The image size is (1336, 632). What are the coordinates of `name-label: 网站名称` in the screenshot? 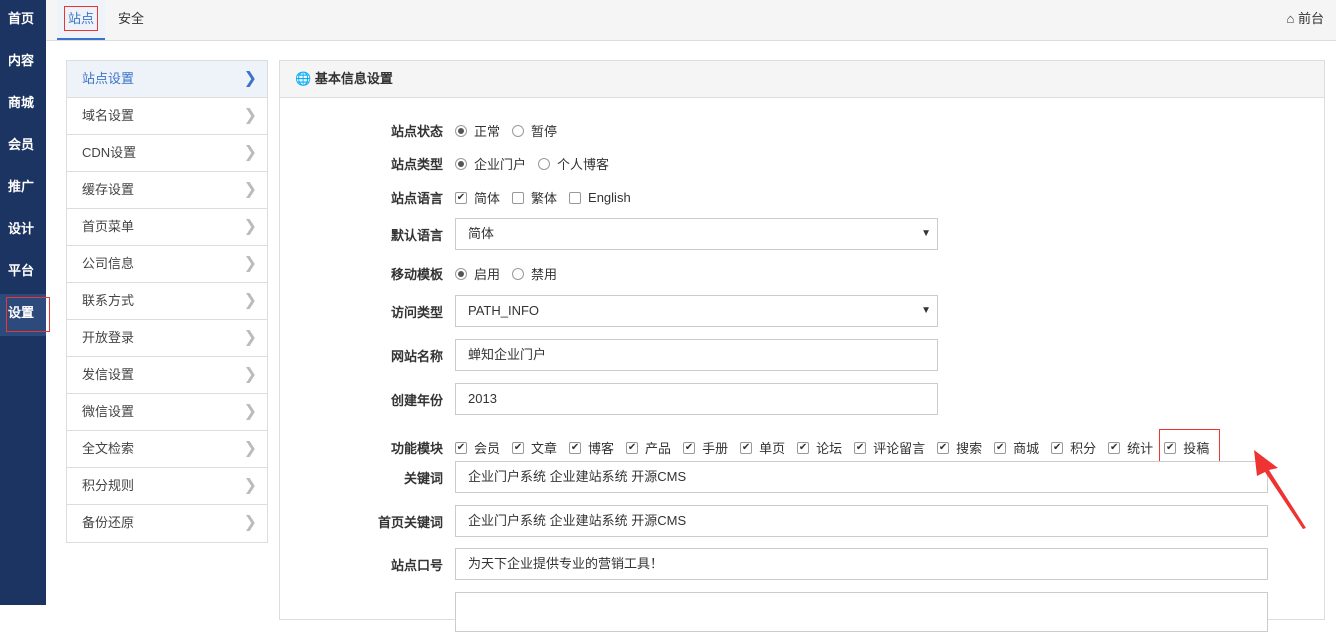 It's located at (416, 356).